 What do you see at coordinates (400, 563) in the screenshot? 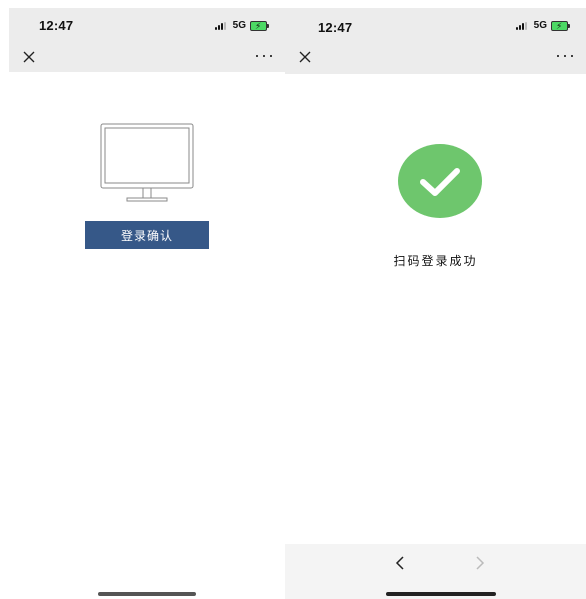
I see `chevron-left-icon` at bounding box center [400, 563].